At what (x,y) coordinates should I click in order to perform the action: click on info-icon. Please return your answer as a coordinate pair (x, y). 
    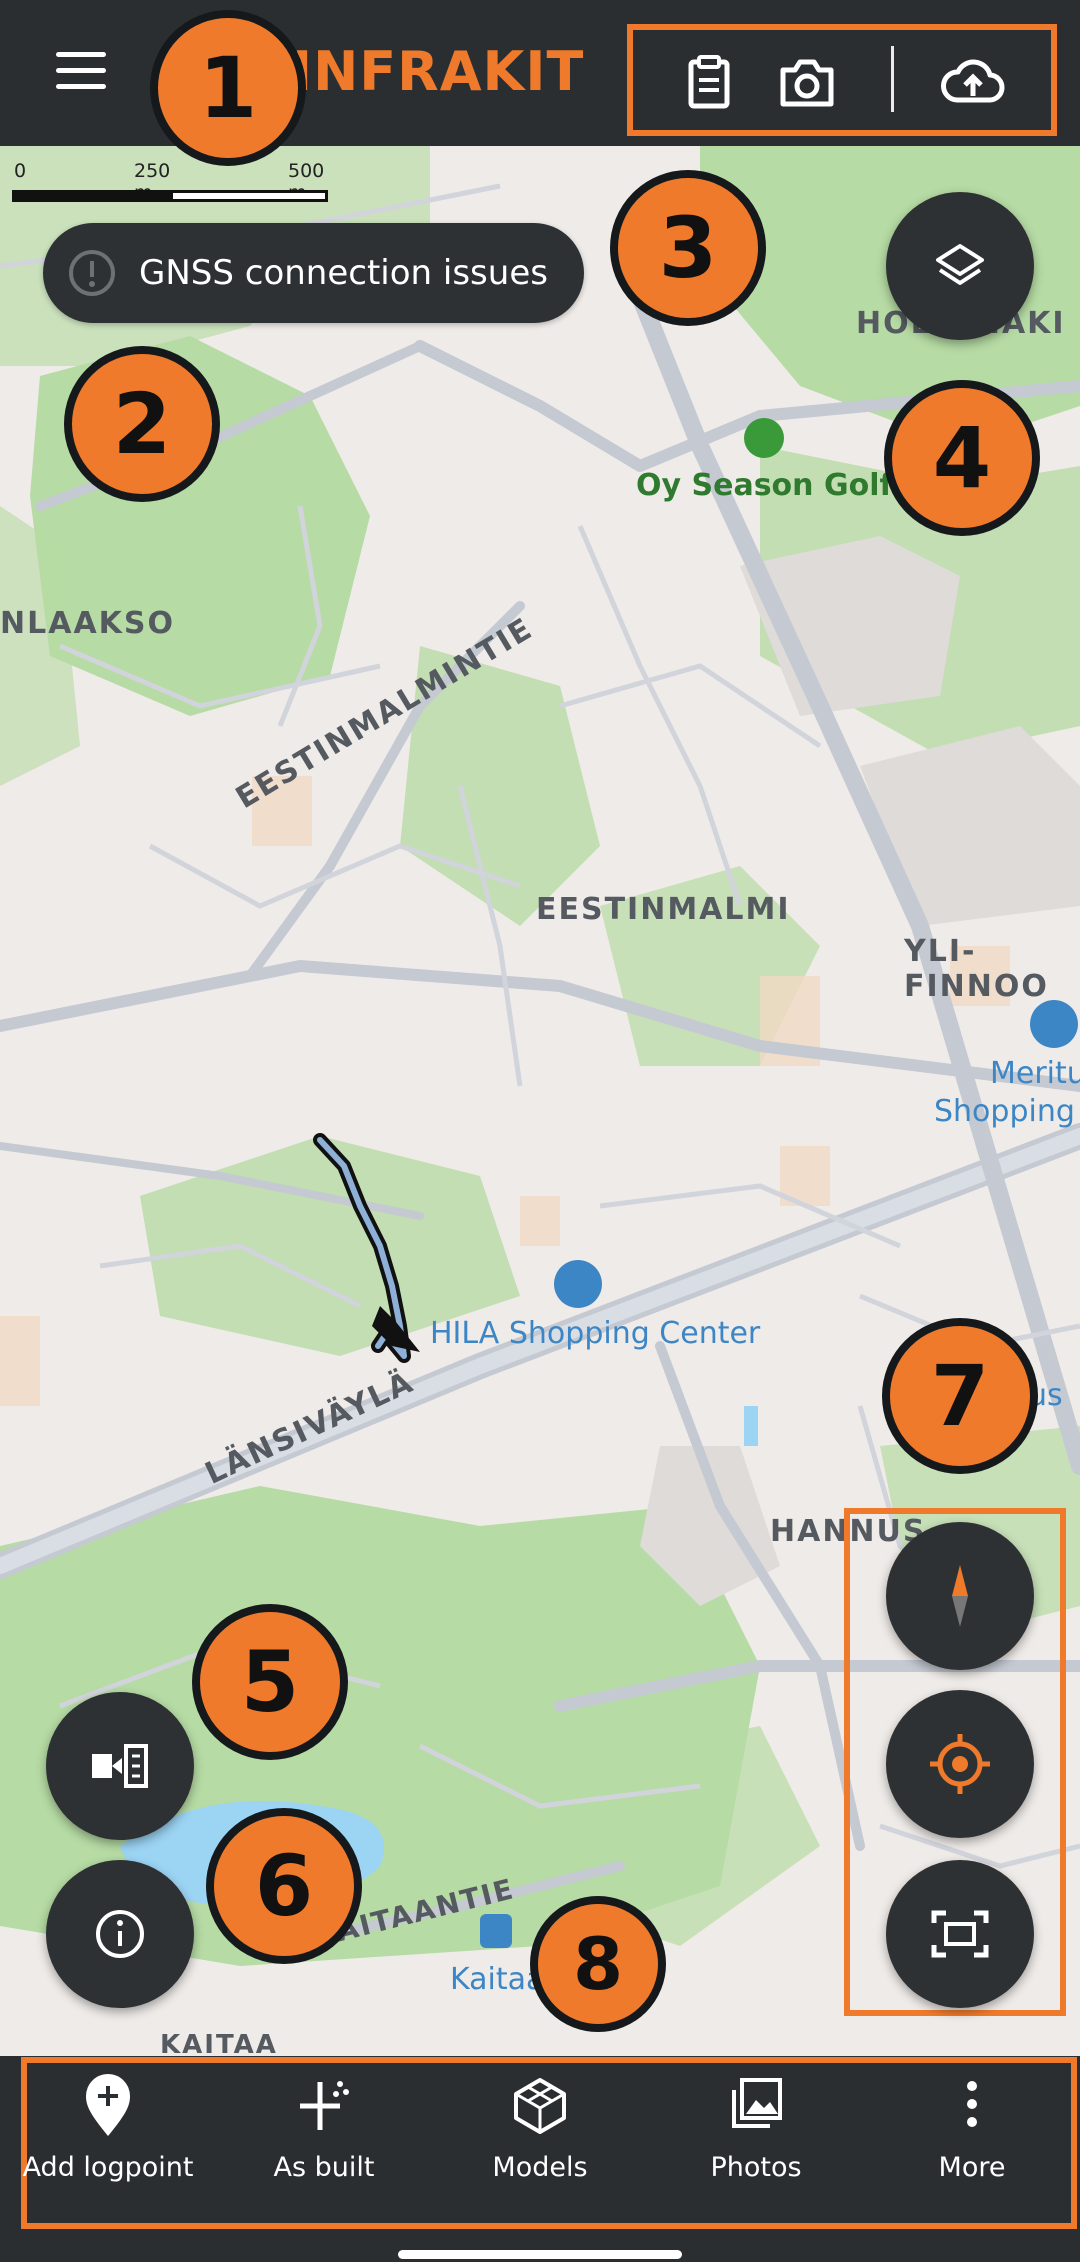
    Looking at the image, I should click on (120, 1934).